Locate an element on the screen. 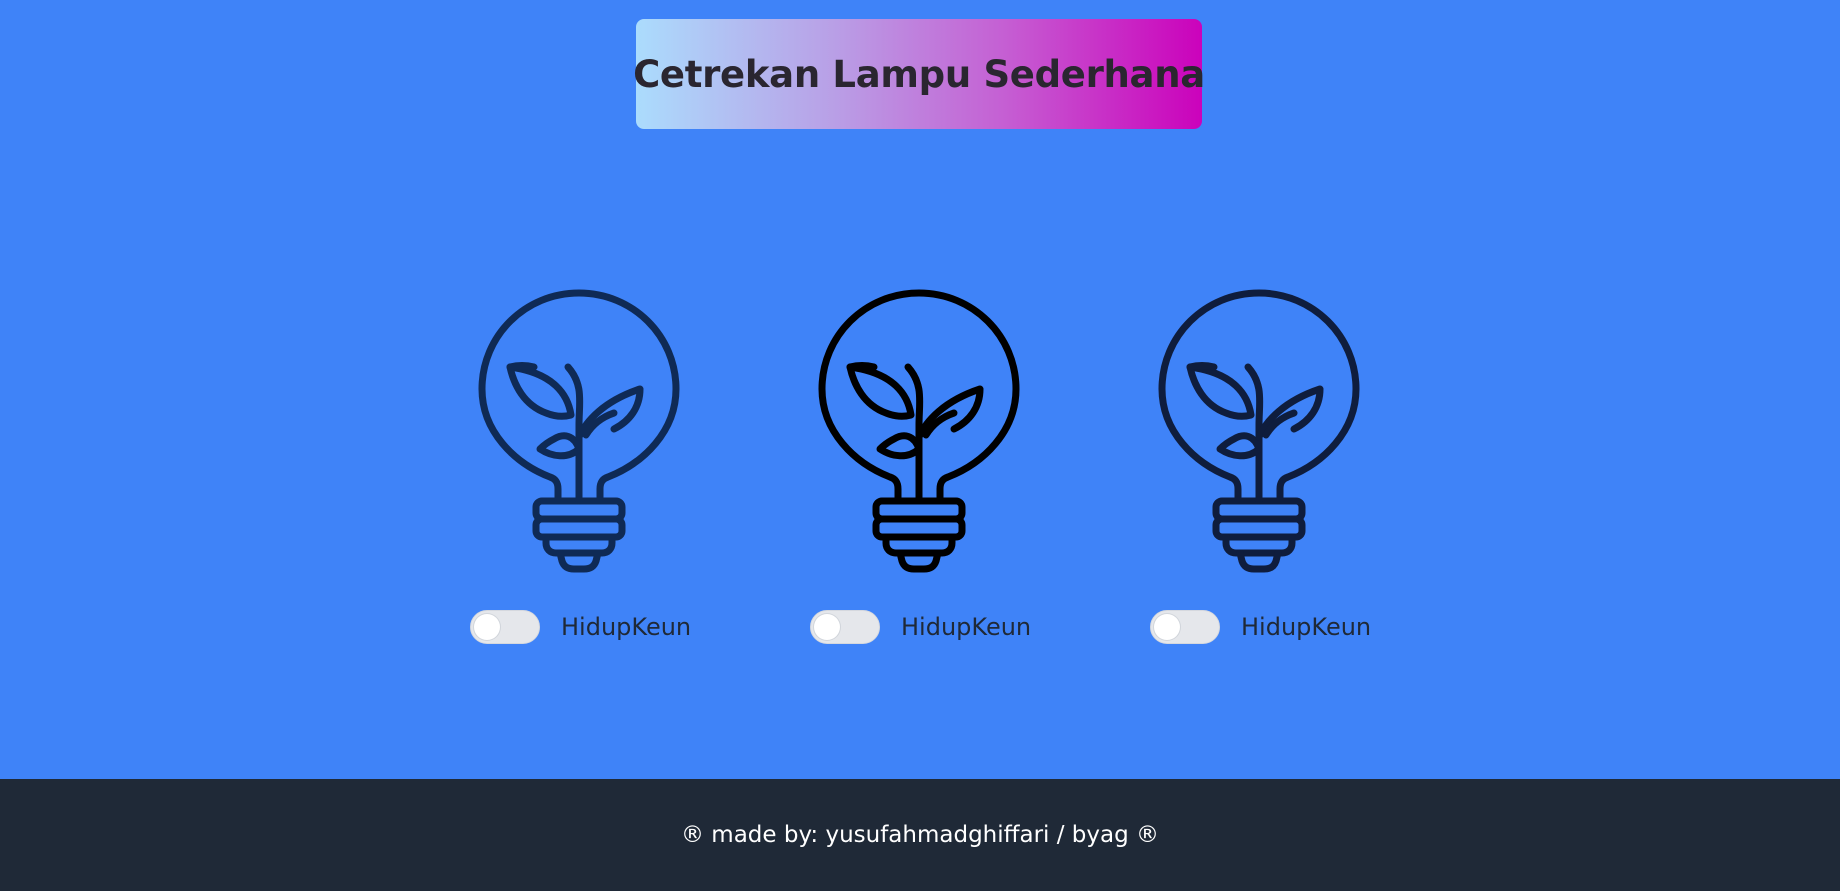 The height and width of the screenshot is (891, 1840). footer: ® made by: yusufahmadghiffari / byag ® is located at coordinates (920, 835).